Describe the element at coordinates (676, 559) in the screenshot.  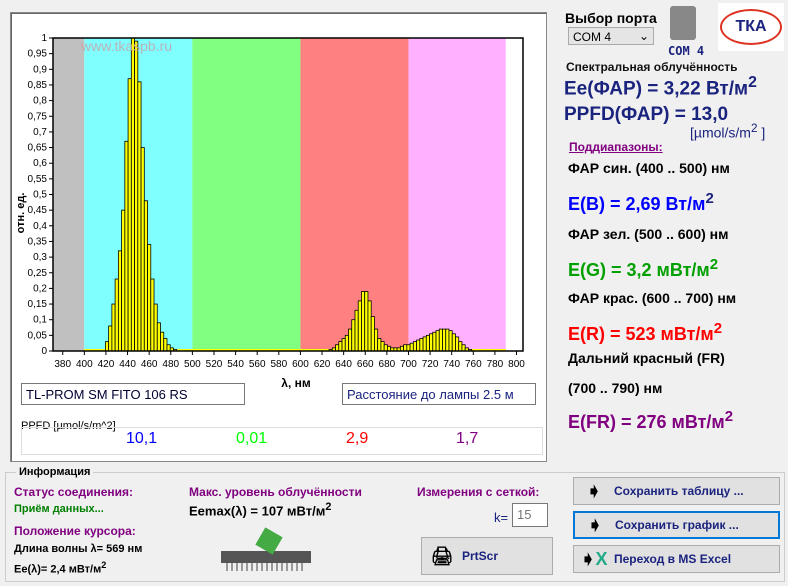
I see `excel-button: ➧X Переход в MS Excel` at that location.